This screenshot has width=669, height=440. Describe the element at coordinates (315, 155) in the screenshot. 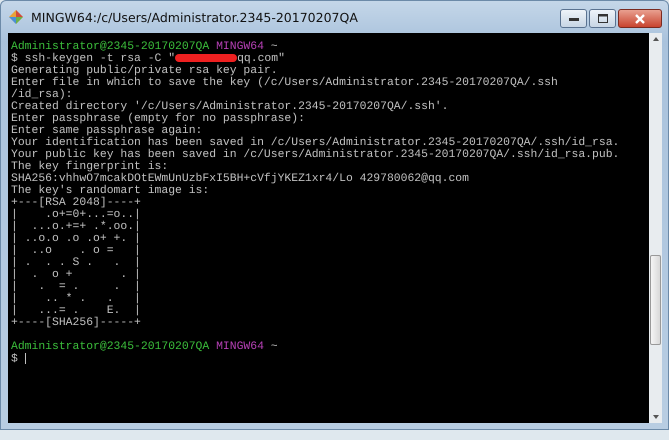

I see `output-line: Your public key has been saved in /c/Users/Administrator.2345-20170207QA/.ssh/id_rsa.pub.` at that location.